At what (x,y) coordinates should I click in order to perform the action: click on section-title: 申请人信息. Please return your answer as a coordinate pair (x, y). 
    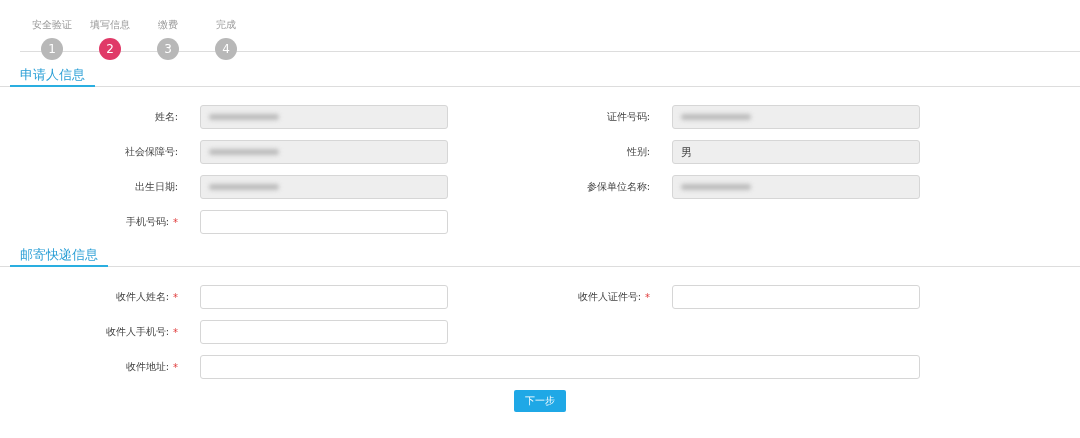
    Looking at the image, I should click on (52, 76).